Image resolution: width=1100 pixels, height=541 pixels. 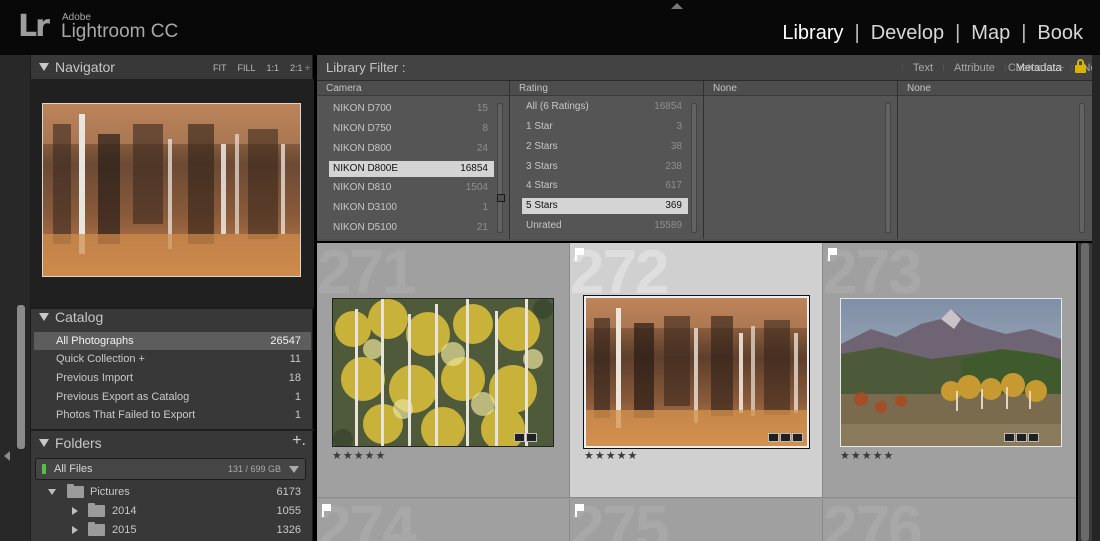 What do you see at coordinates (172, 492) in the screenshot?
I see `folder-item-pictures: Pictures 6173` at bounding box center [172, 492].